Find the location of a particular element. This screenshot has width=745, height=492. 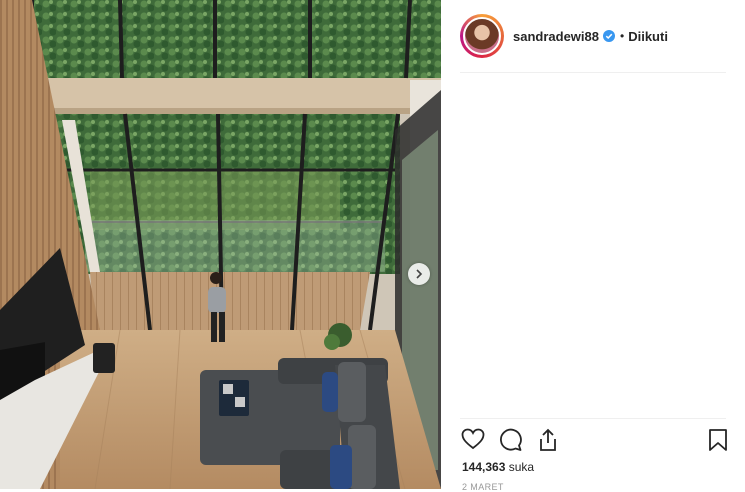

bookmark-icon is located at coordinates (718, 442).